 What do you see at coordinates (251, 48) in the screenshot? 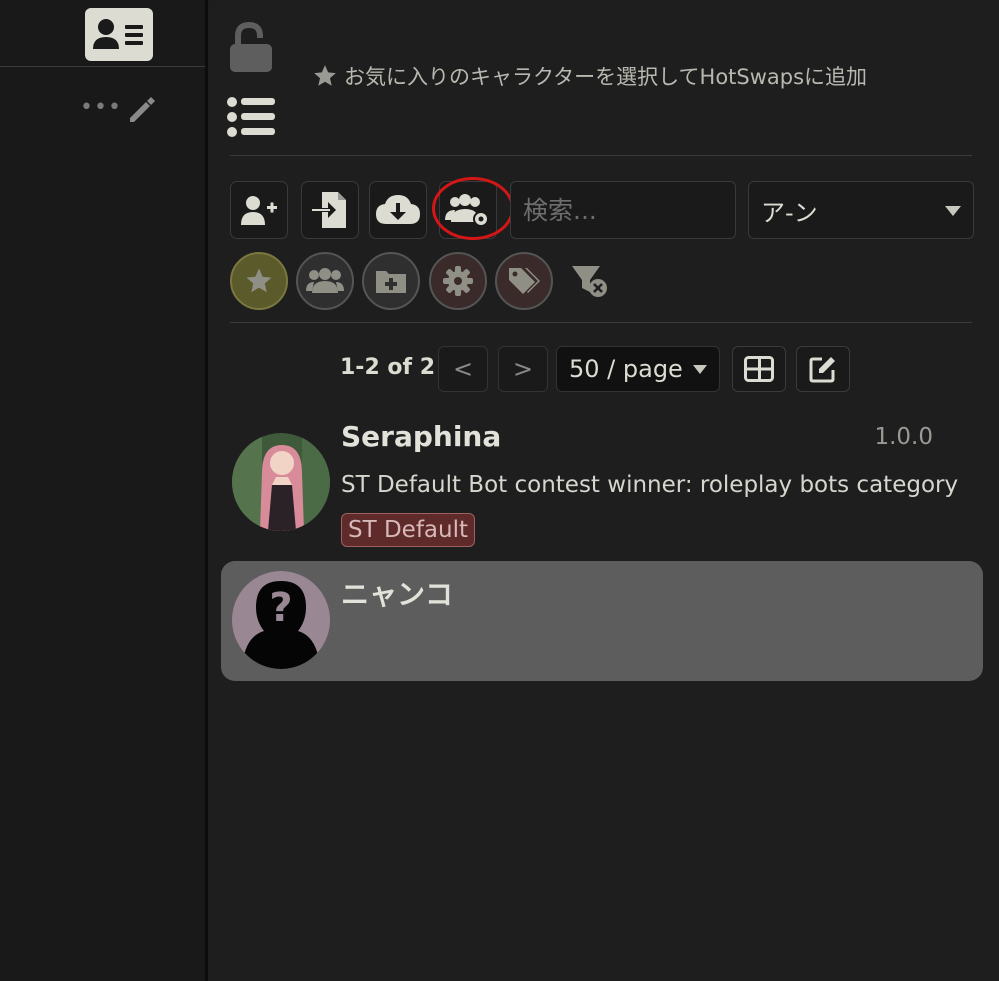
I see `unlock-icon` at bounding box center [251, 48].